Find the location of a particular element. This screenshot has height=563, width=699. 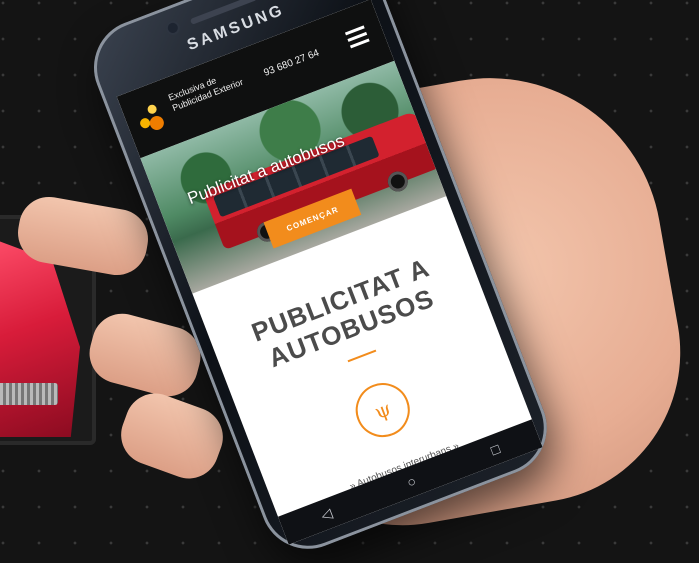

logo-text: Exclusiva de Publicidad Exterior is located at coordinates (209, 89).